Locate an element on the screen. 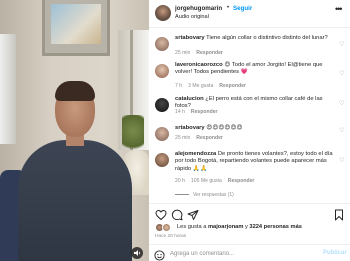  comment-username: catalucion is located at coordinates (189, 99).